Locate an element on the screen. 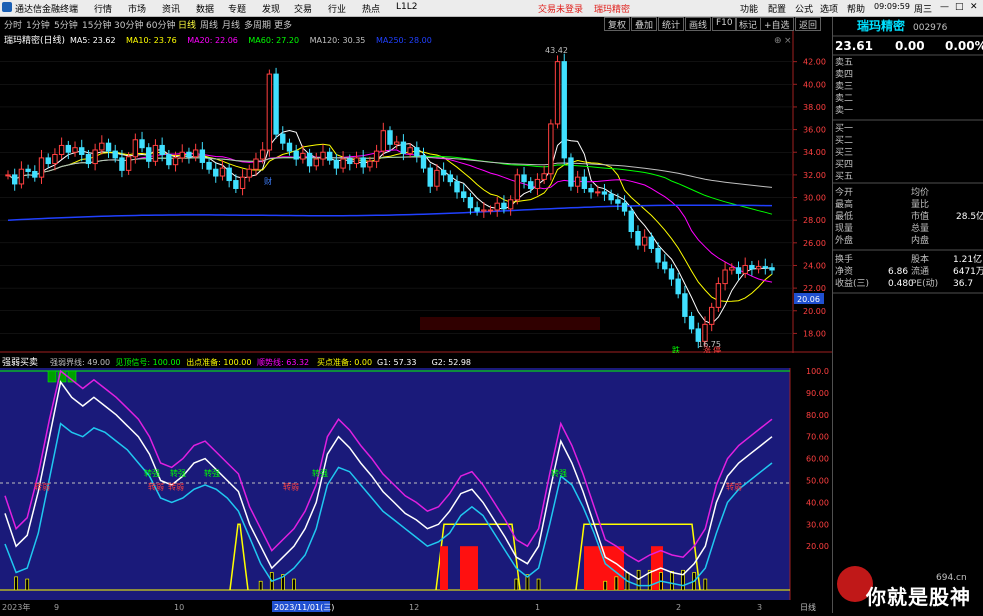  quote-stock-code: 002976 is located at coordinates (930, 28).